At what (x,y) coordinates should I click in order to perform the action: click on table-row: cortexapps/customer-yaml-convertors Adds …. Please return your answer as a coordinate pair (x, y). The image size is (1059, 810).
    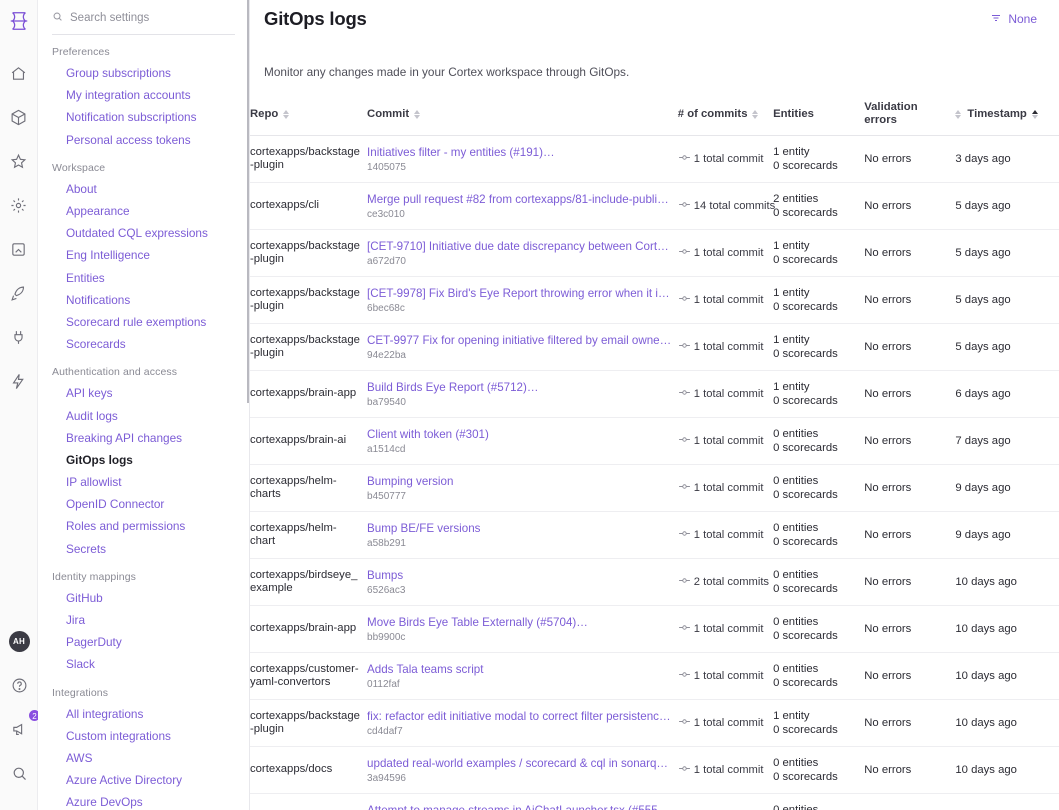
    Looking at the image, I should click on (654, 676).